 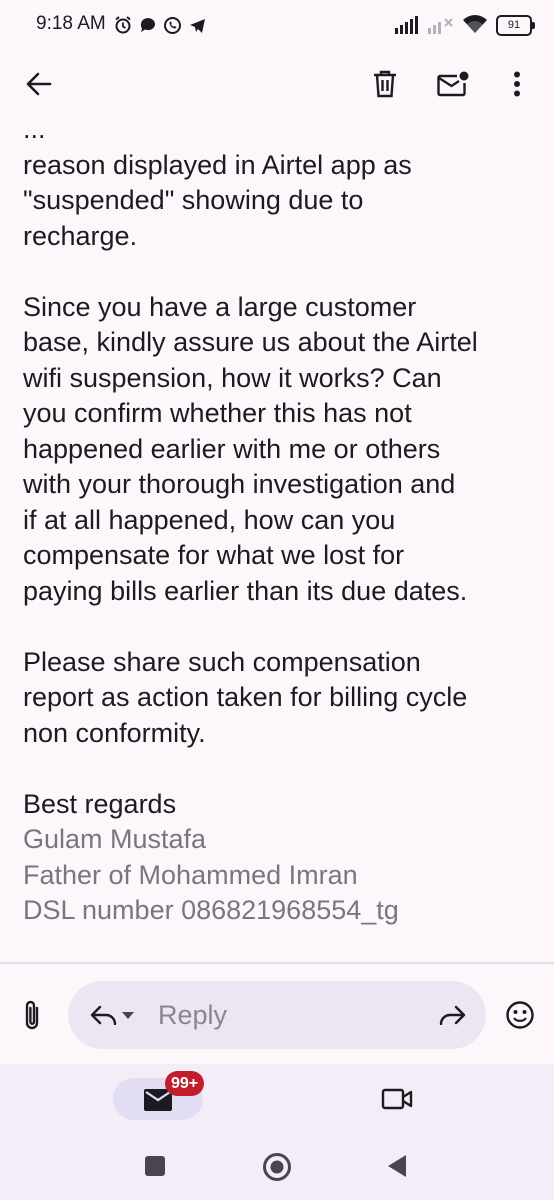 What do you see at coordinates (397, 1166) in the screenshot?
I see `back-icon` at bounding box center [397, 1166].